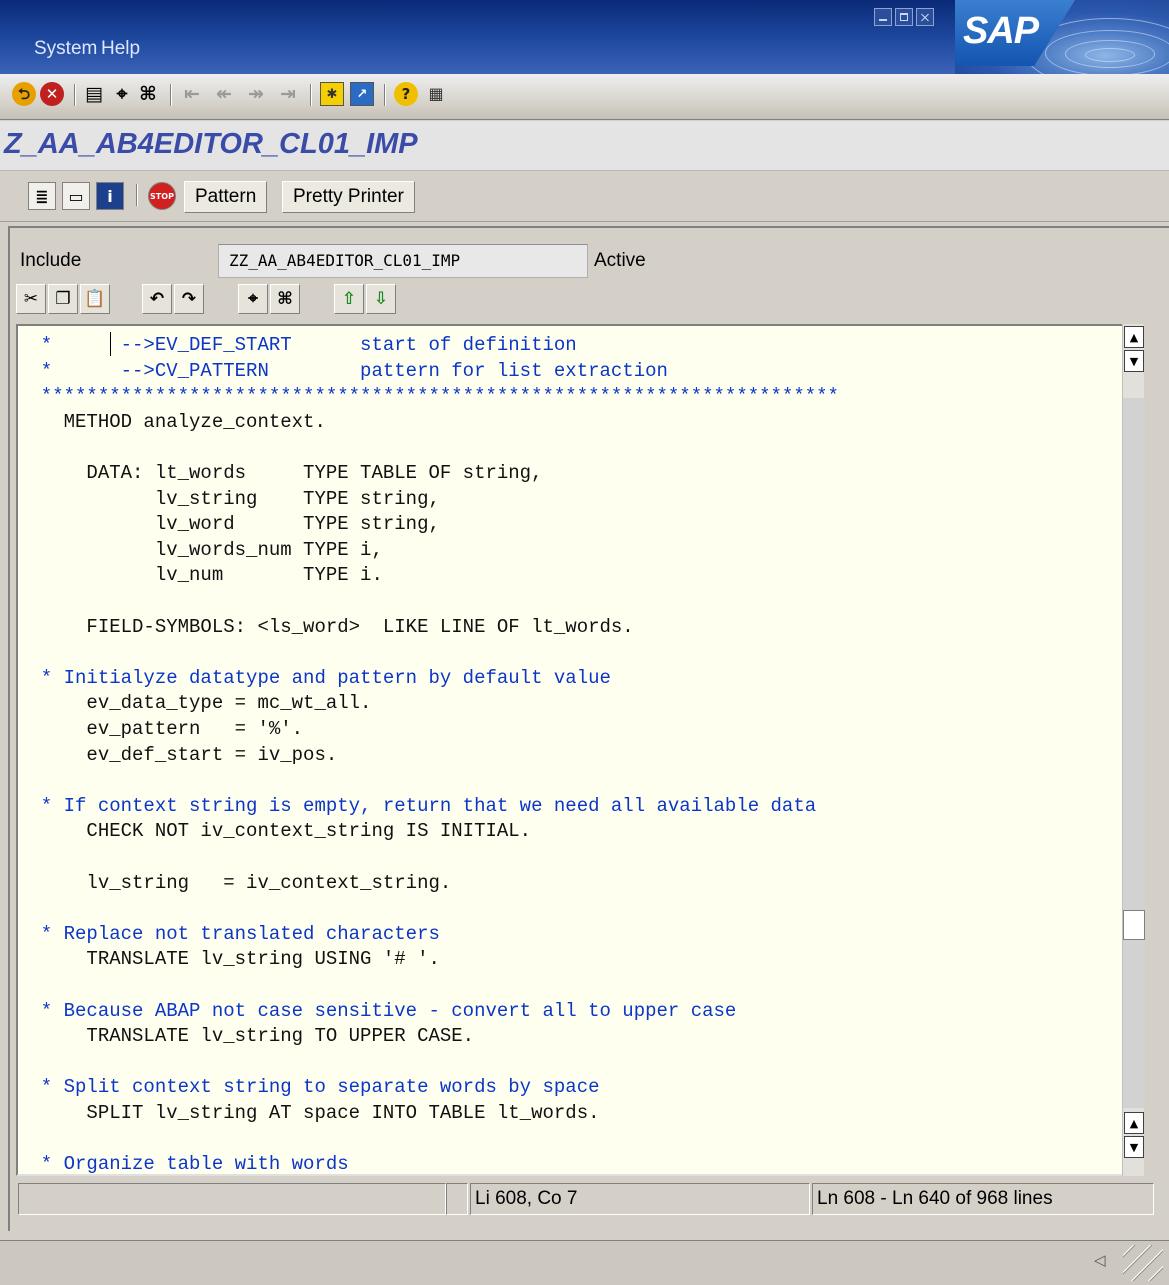  Describe the element at coordinates (42, 196) in the screenshot. I see `where-used-icon: ≣` at that location.